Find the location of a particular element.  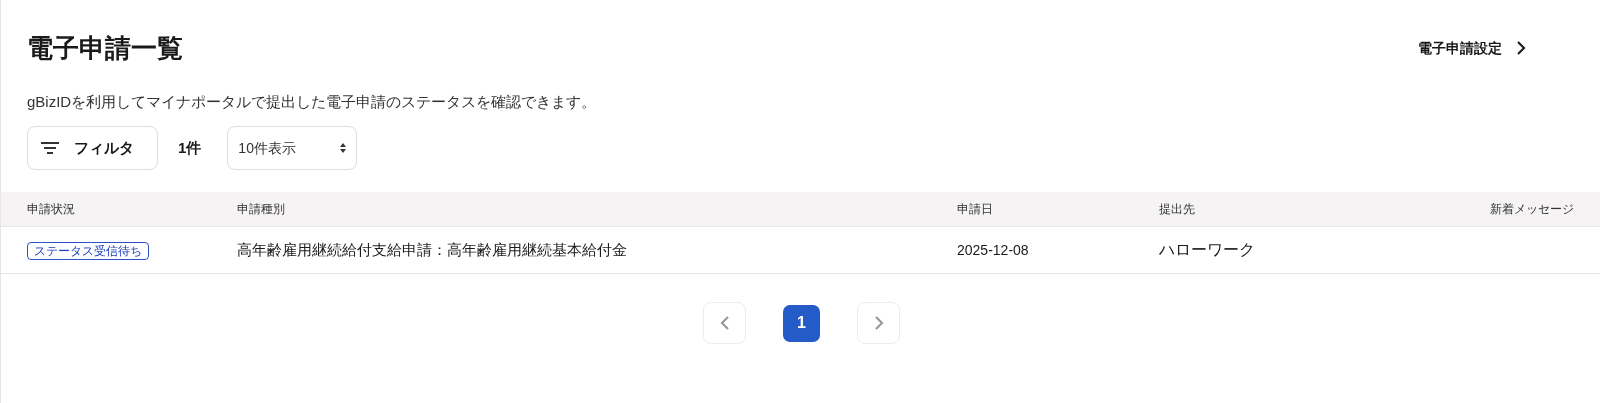

filter-button: フィルタ is located at coordinates (92, 148).